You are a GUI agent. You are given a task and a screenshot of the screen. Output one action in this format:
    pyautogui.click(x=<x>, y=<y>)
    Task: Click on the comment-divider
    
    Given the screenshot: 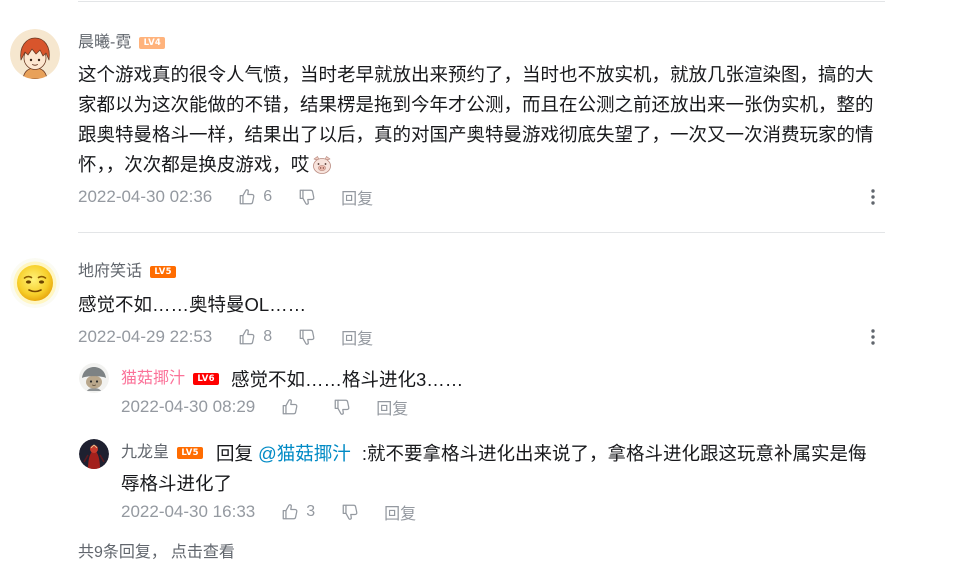 What is the action you would take?
    pyautogui.click(x=481, y=232)
    